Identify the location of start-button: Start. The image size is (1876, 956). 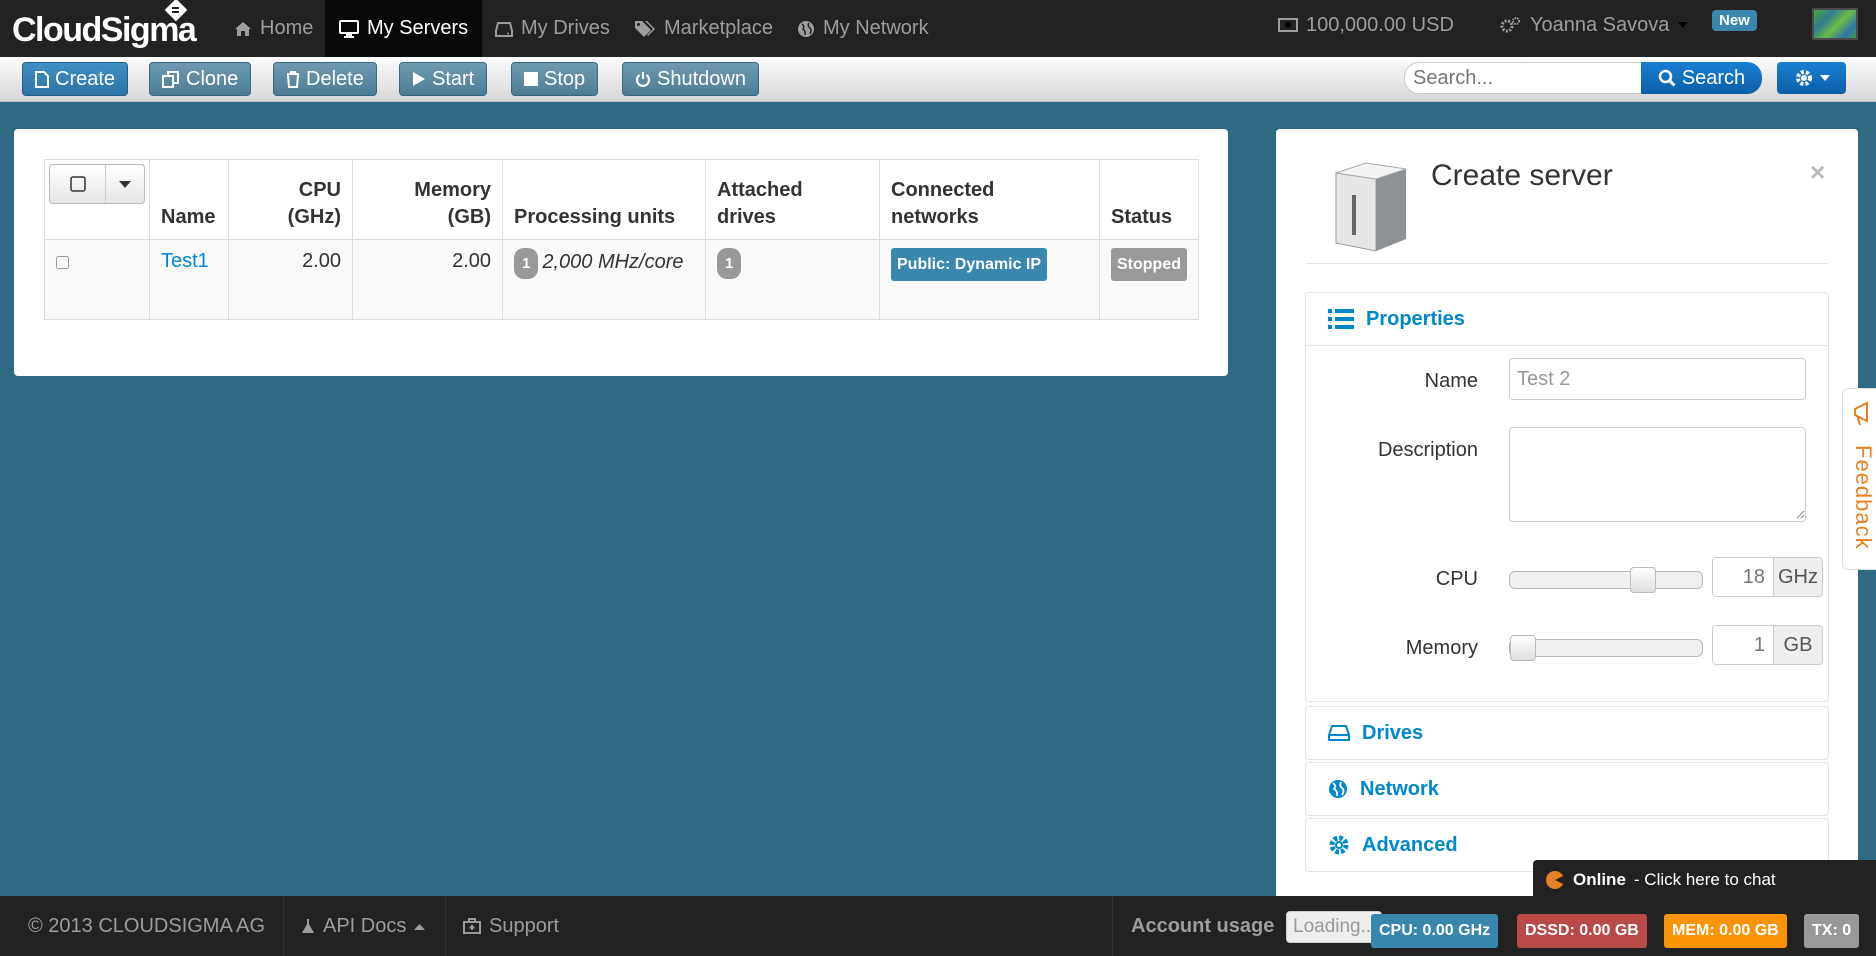
(443, 79).